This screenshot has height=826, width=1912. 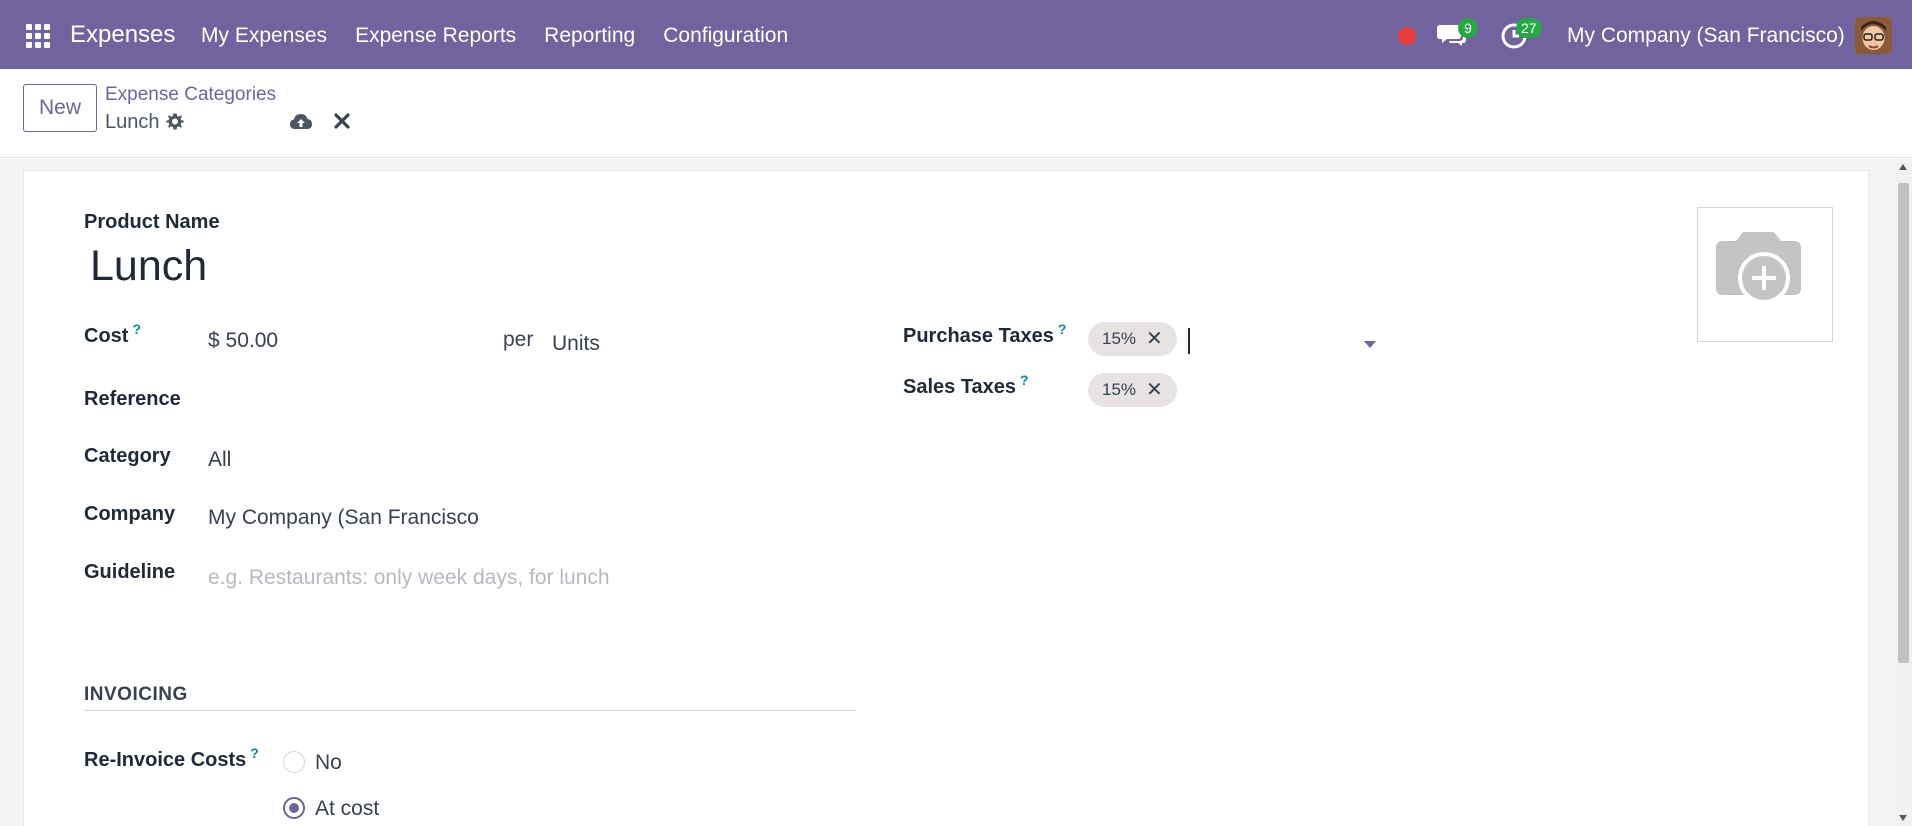 I want to click on reinvoice-option-at-cost-label: At cost, so click(x=347, y=809).